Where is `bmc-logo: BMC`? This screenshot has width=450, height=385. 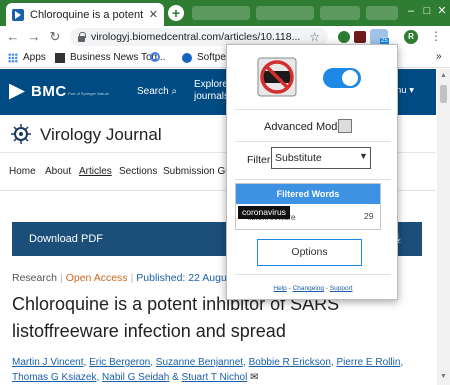 bmc-logo: BMC is located at coordinates (38, 91).